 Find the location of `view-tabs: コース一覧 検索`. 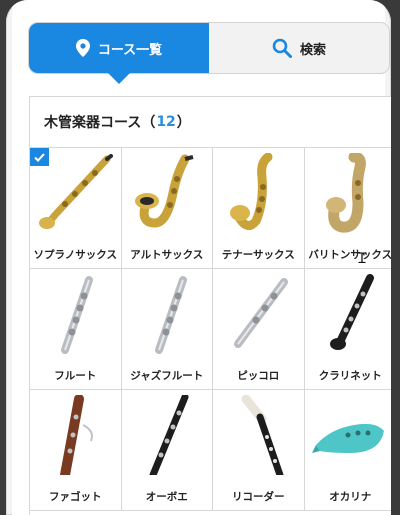

view-tabs: コース一覧 検索 is located at coordinates (209, 53).